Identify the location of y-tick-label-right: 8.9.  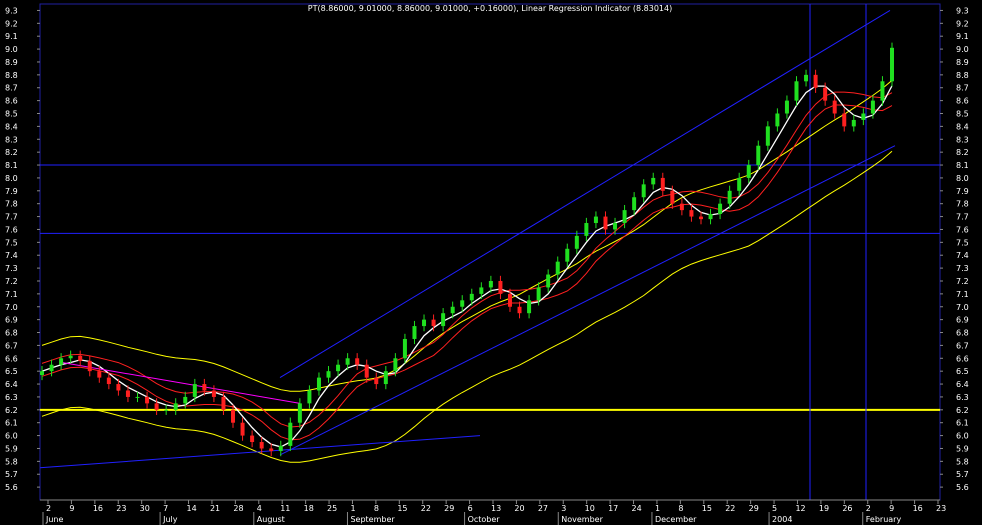
(962, 62).